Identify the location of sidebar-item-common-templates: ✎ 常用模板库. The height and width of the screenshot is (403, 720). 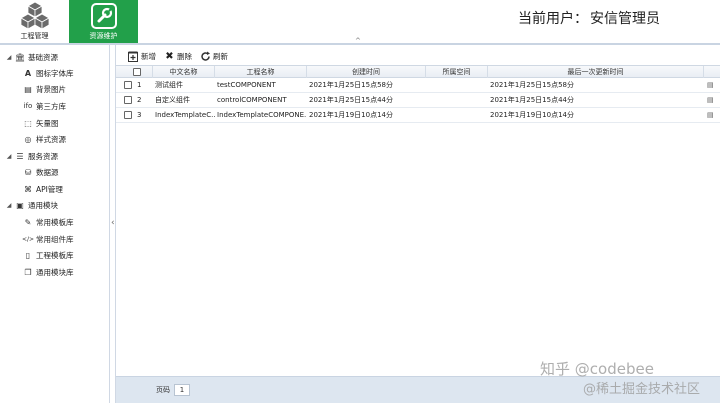
(48, 222).